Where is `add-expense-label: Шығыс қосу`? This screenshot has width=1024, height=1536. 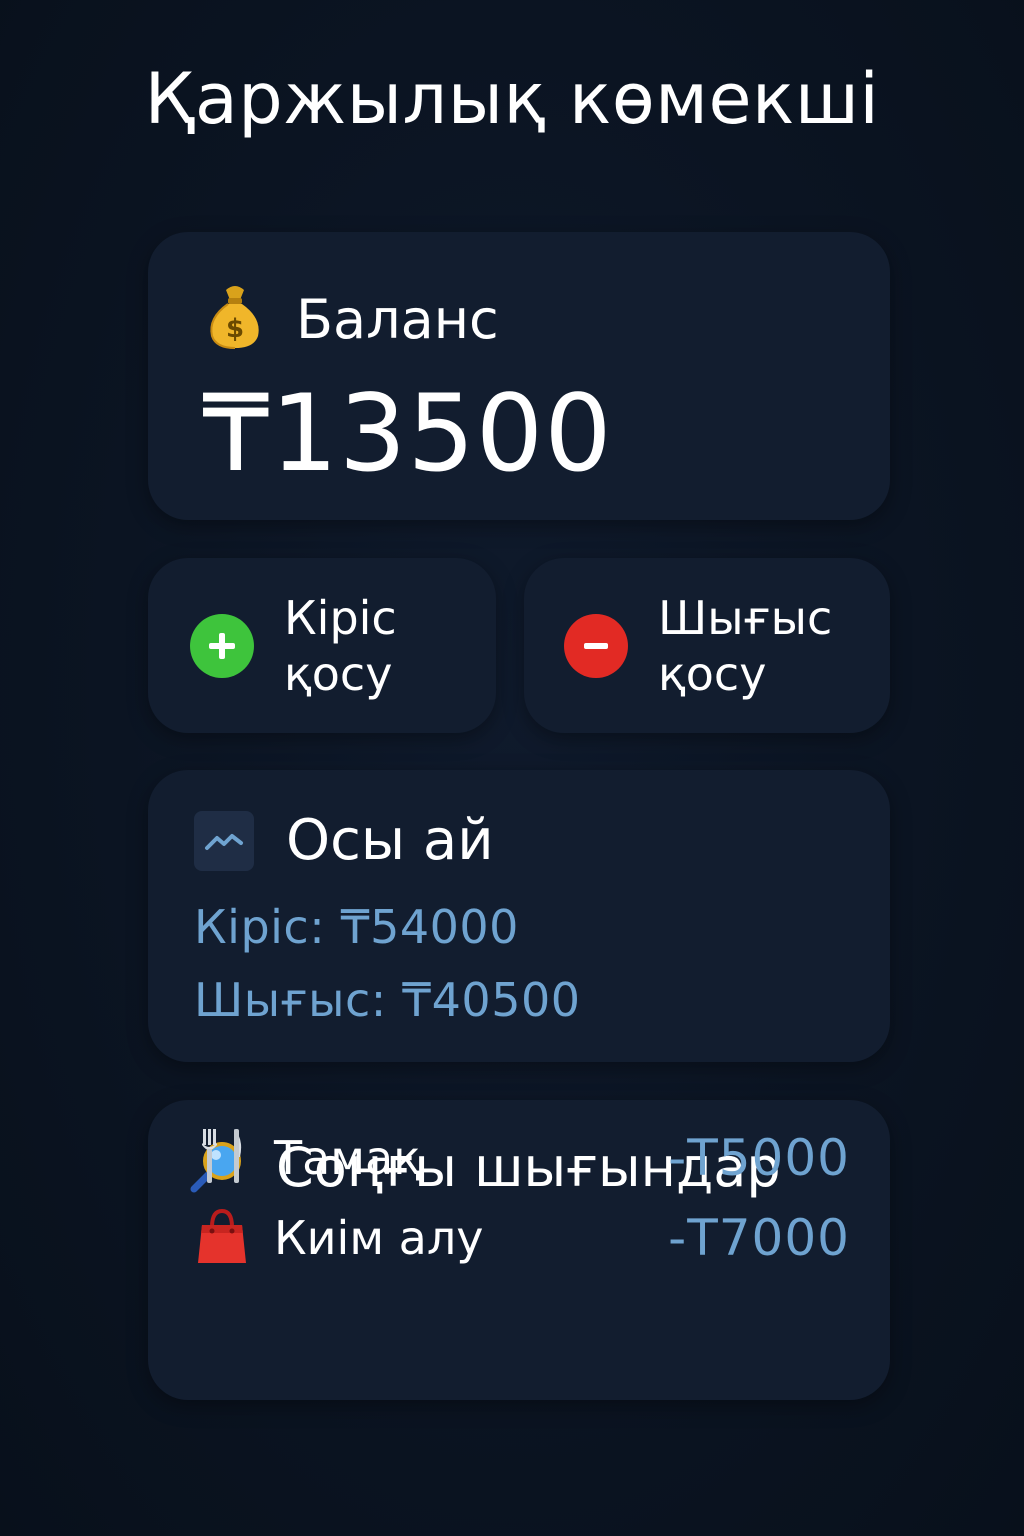 add-expense-label: Шығыс қосу is located at coordinates (745, 645).